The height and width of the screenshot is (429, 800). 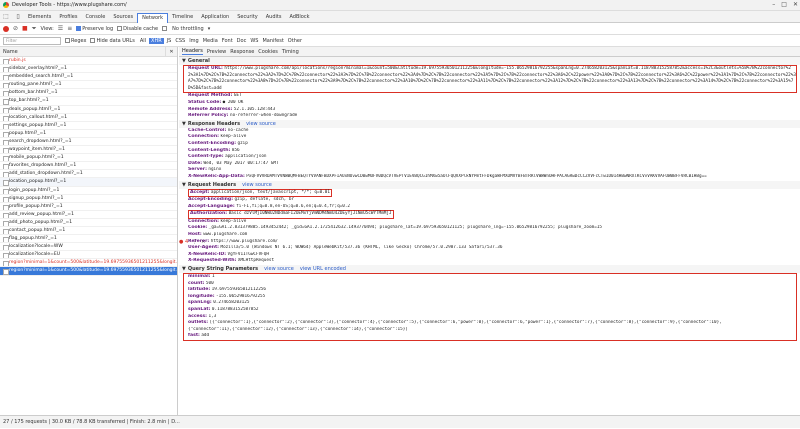 What do you see at coordinates (231, 303) in the screenshot?
I see `query-param-row-value: 0.274658203125` at bounding box center [231, 303].